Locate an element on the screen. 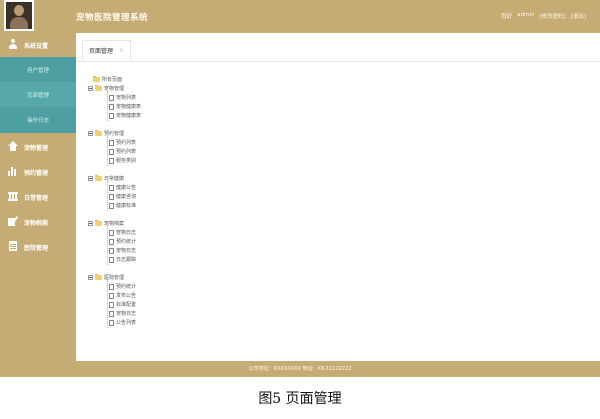  change-password-link: [修改密码] is located at coordinates (552, 16).